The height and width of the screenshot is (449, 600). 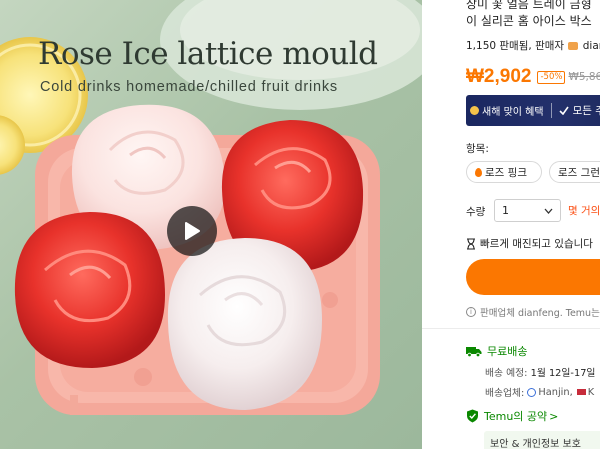 What do you see at coordinates (563, 373) in the screenshot?
I see `delivery-dates: 1월 12일-17일` at bounding box center [563, 373].